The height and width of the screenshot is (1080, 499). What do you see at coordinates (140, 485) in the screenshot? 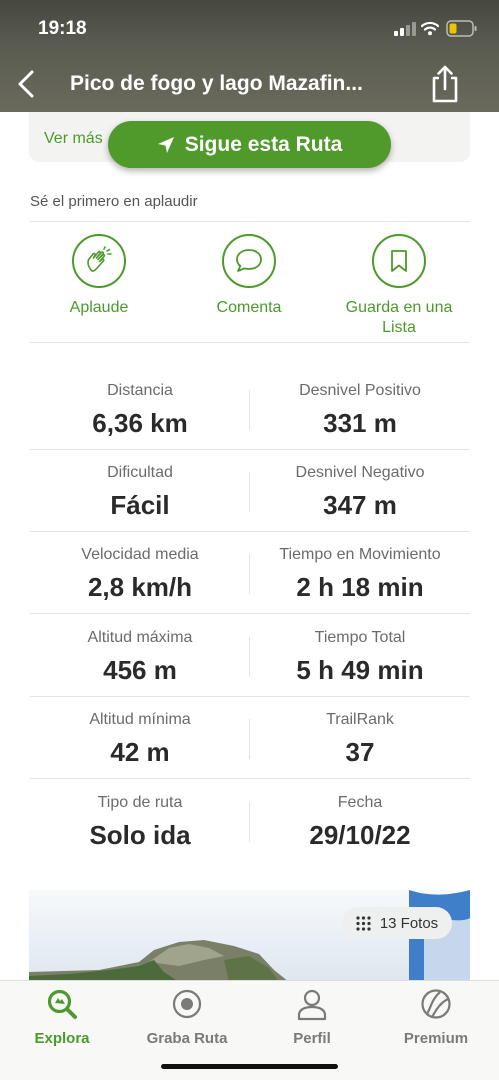
I see `stat-difficulty: Dificultad Fácil` at bounding box center [140, 485].